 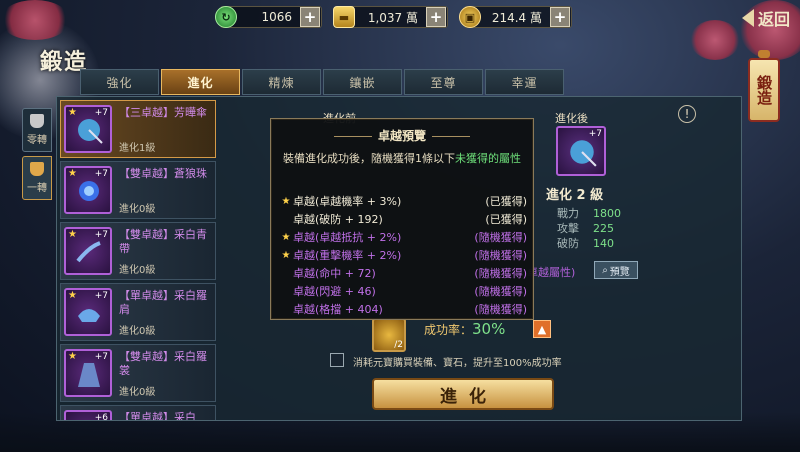 What do you see at coordinates (163, 363) in the screenshot?
I see `item-name: 【雙卓越】采白羅裳` at bounding box center [163, 363].